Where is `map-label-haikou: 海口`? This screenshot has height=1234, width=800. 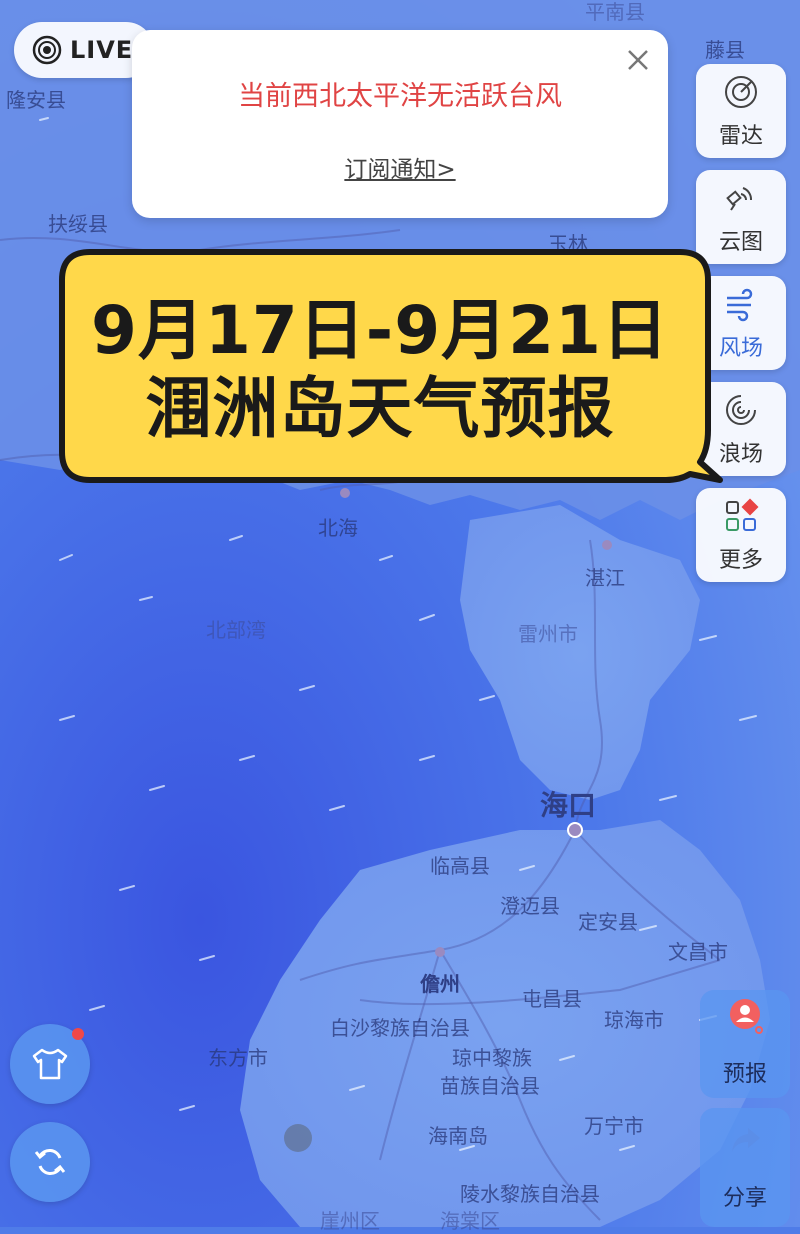
map-label-haikou: 海口 is located at coordinates (568, 805).